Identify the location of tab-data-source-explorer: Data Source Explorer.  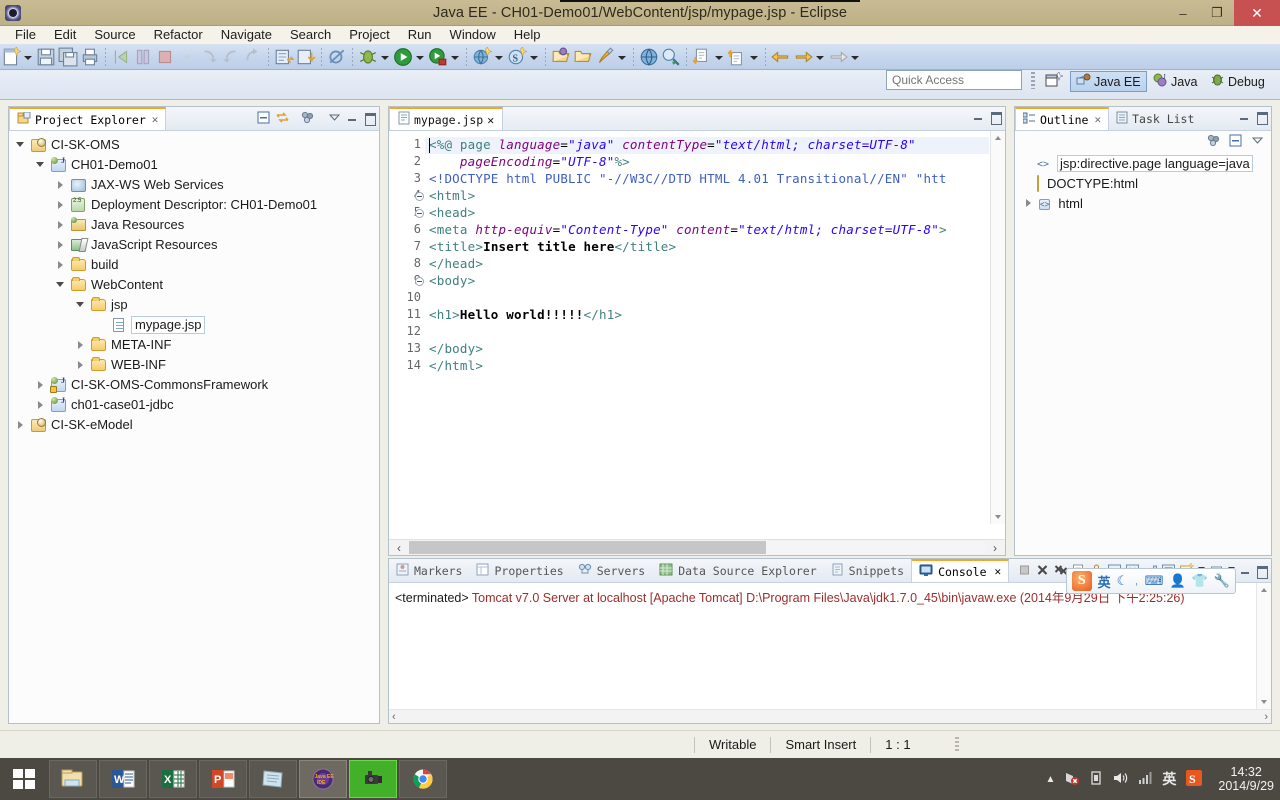
(737, 570).